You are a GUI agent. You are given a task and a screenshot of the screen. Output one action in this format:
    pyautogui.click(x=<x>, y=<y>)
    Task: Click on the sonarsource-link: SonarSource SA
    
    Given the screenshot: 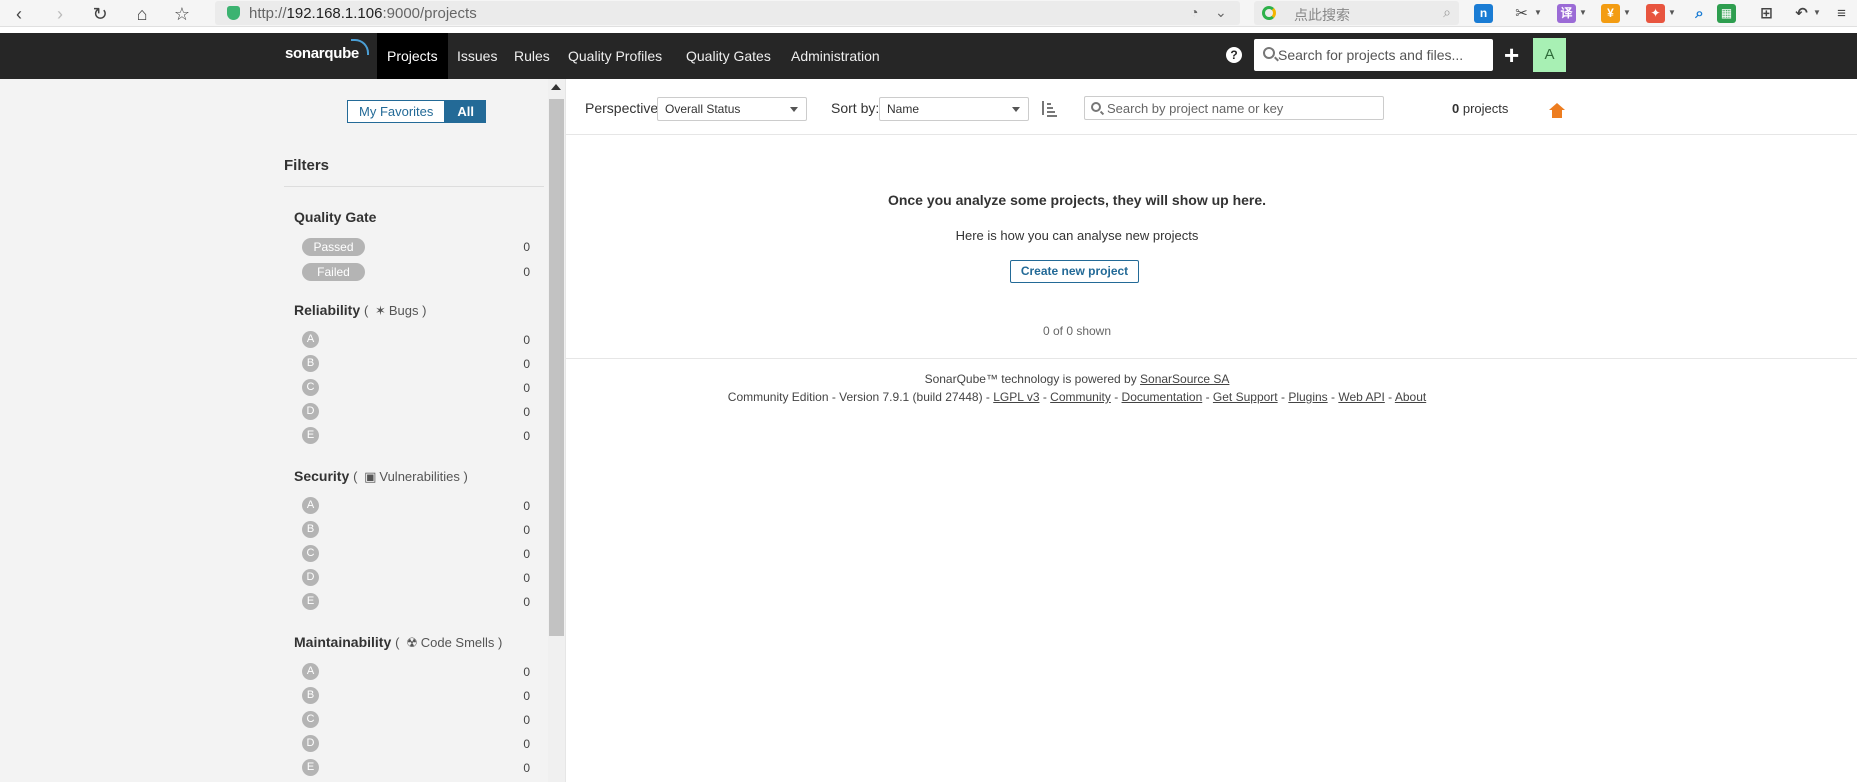 What is the action you would take?
    pyautogui.click(x=1184, y=379)
    